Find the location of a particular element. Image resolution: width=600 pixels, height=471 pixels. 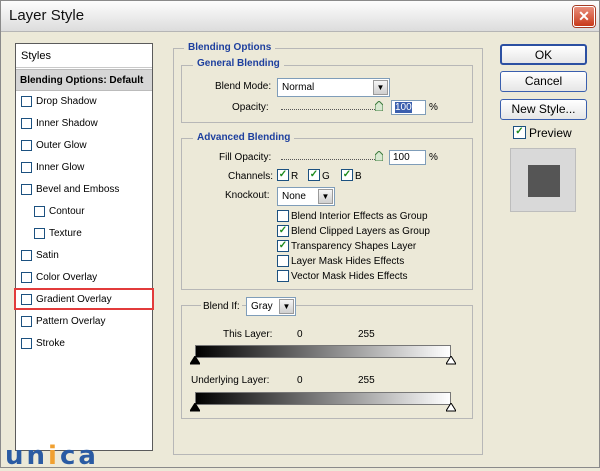

knockout-label: Knockout: is located at coordinates (247, 195).